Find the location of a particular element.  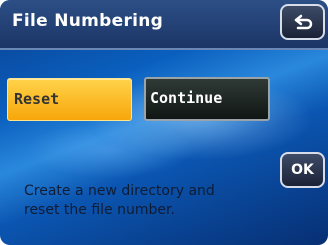

help-message-line-1: Create a new directory and is located at coordinates (119, 191).